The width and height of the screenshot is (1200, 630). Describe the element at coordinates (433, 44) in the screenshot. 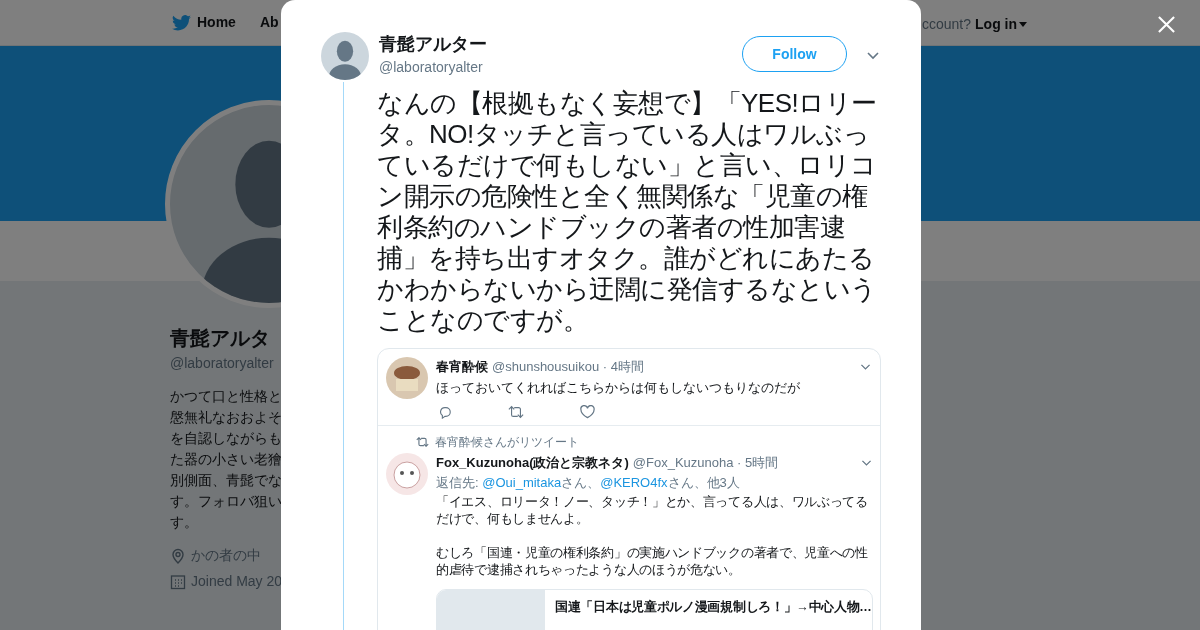

I see `author-name: 青髭アルター` at that location.